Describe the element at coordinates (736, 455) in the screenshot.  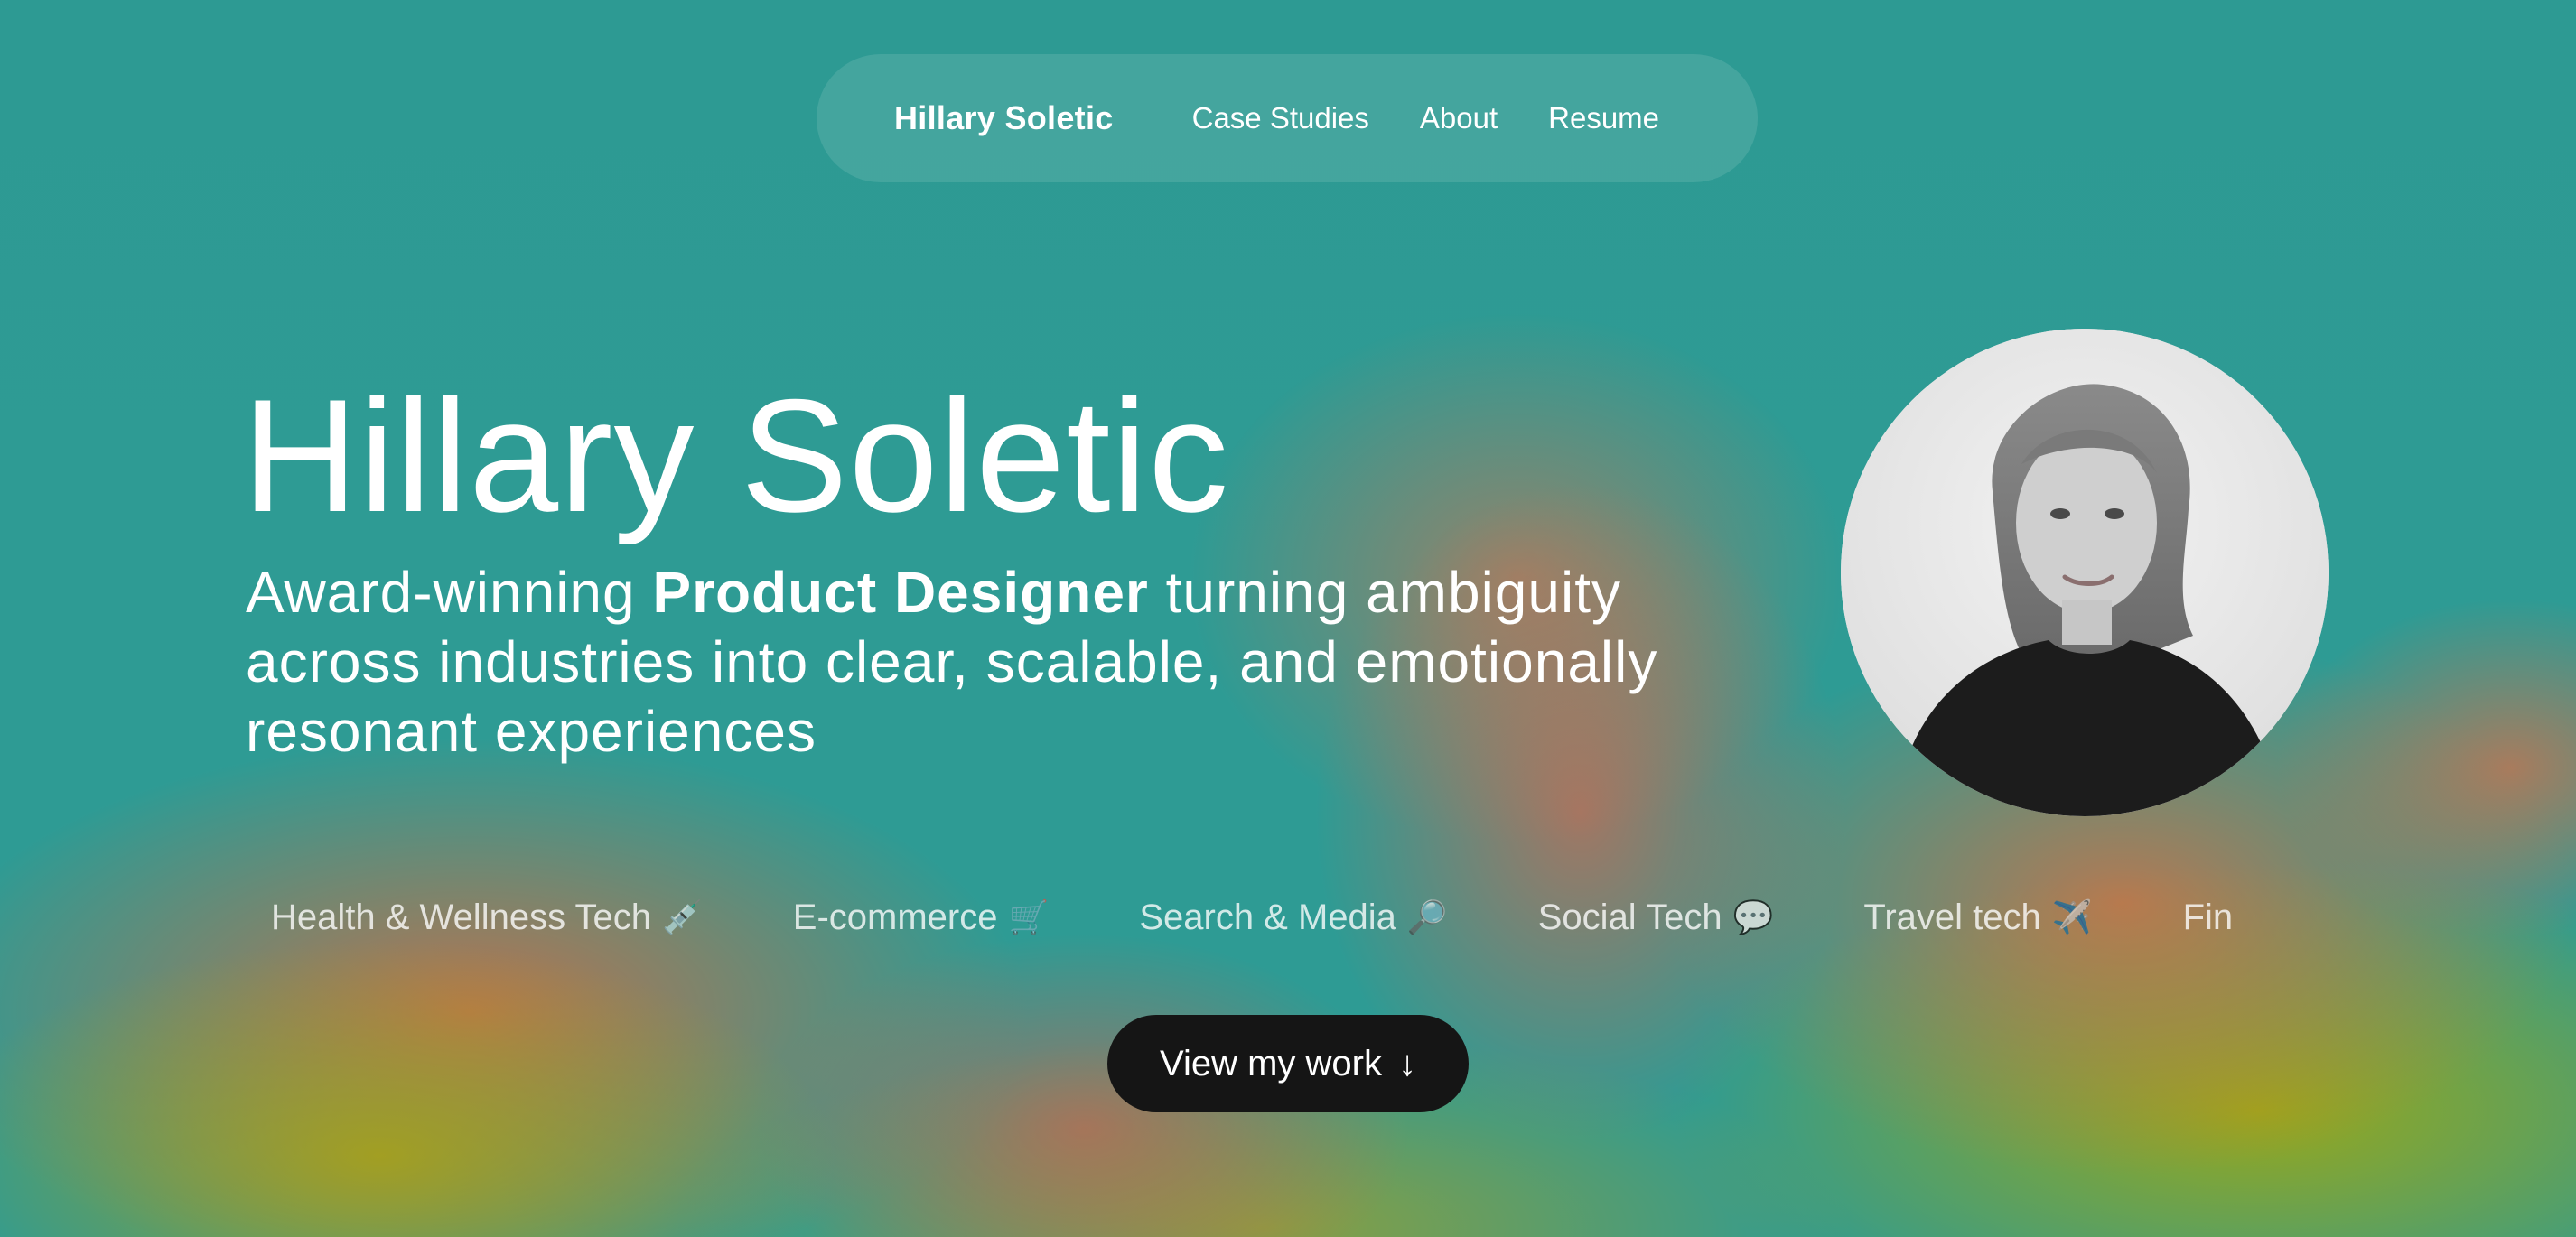
I see `hero-title: Hillary Soletic` at that location.